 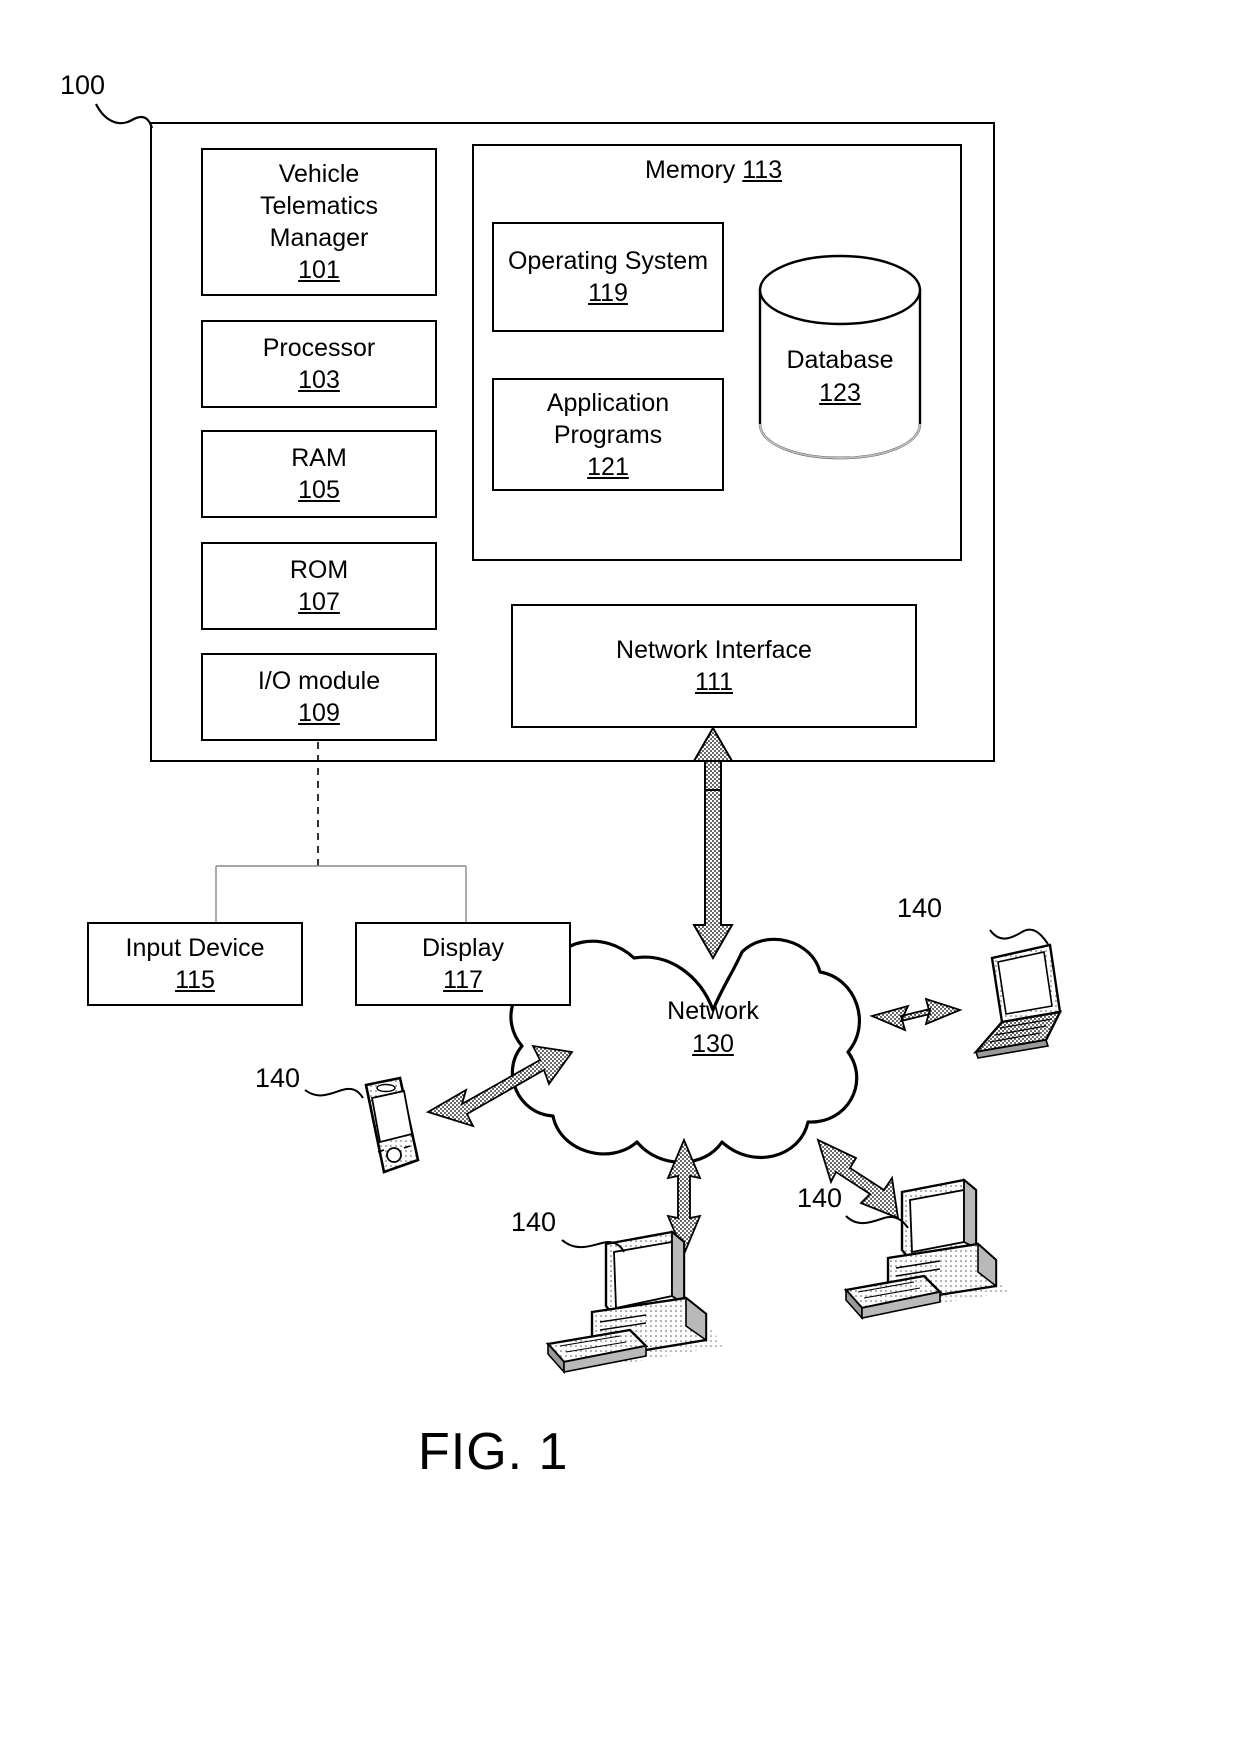 What do you see at coordinates (278, 1078) in the screenshot?
I see `ref-label-140-phone: 140` at bounding box center [278, 1078].